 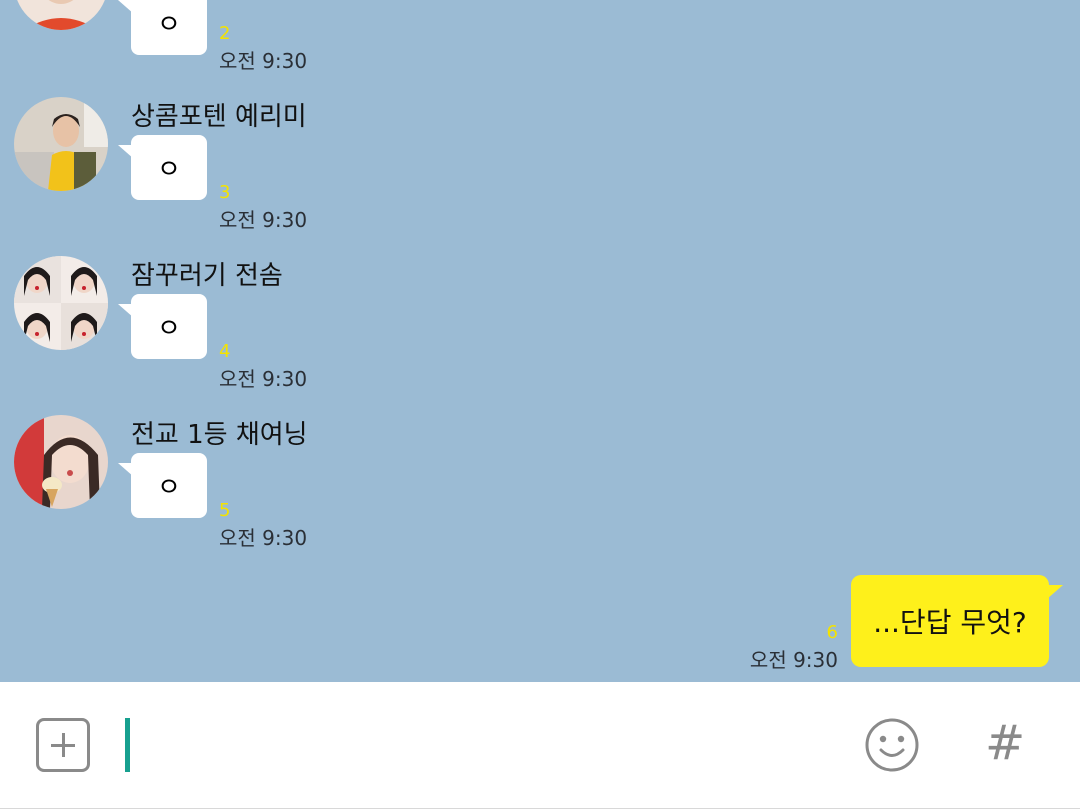 I want to click on hash-icon: #, so click(x=1005, y=743).